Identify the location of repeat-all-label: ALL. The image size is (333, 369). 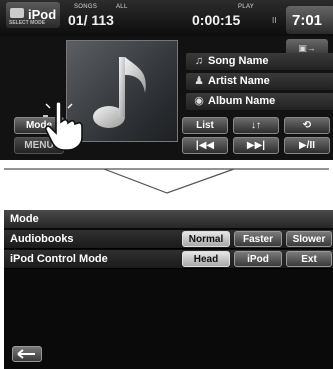
(122, 7).